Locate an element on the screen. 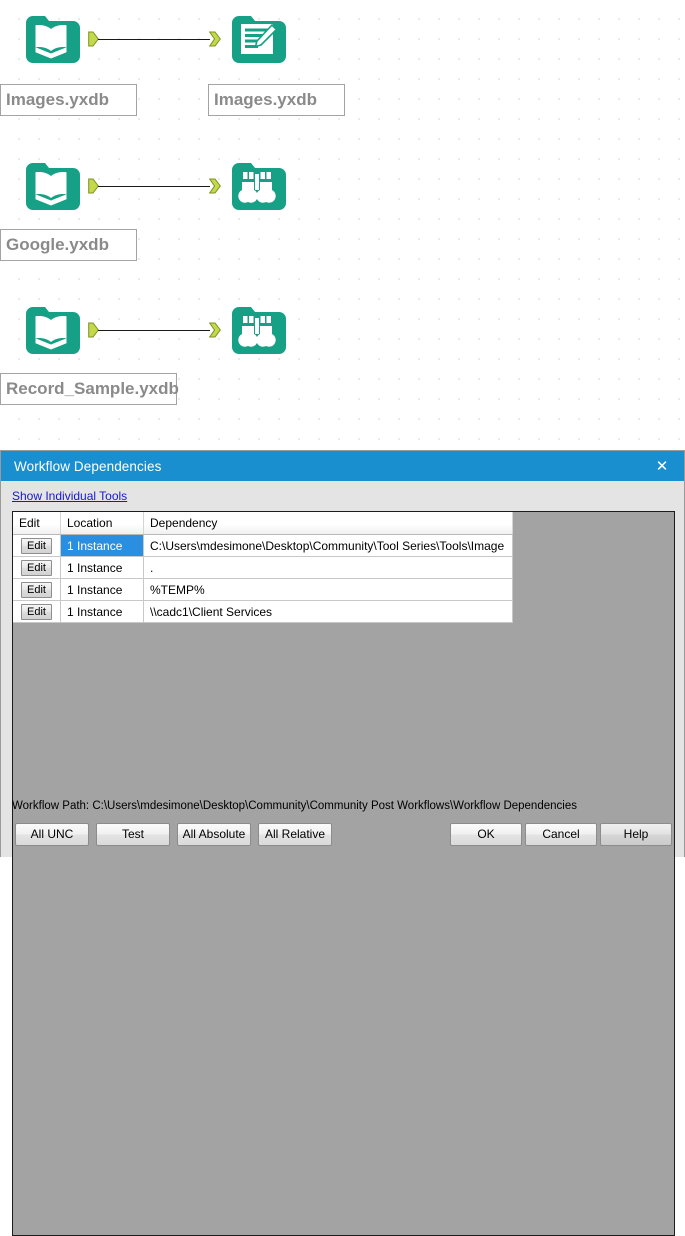  cell-dependency: %TEMP% is located at coordinates (328, 589).